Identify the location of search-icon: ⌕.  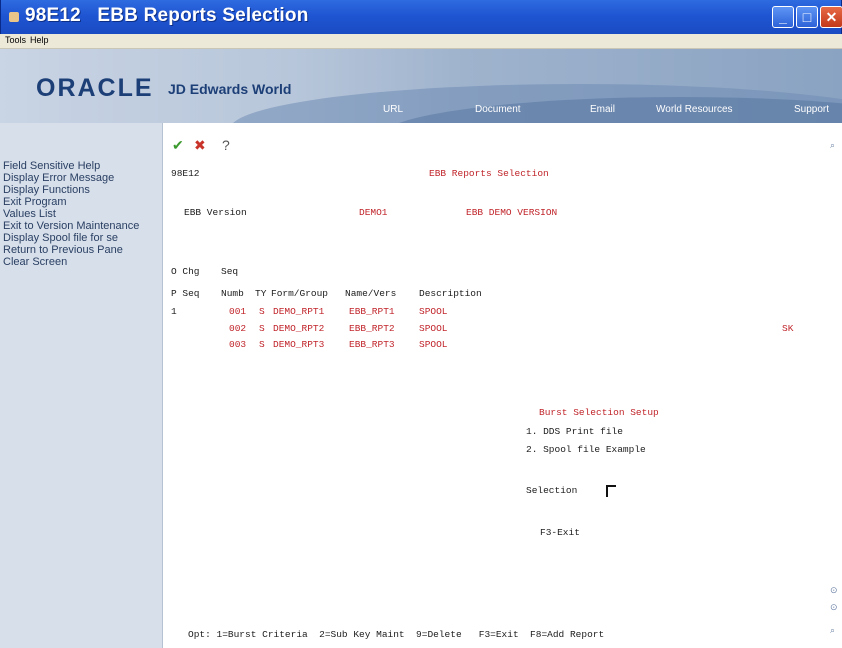
(835, 145).